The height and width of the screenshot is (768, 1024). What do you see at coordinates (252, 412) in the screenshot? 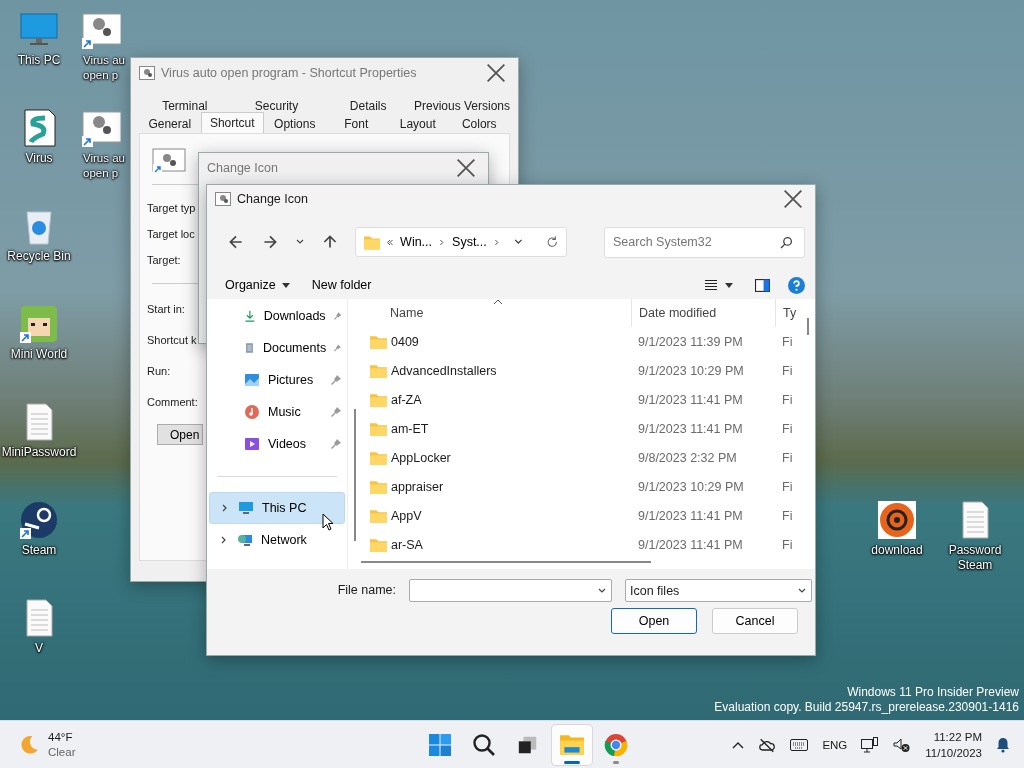
I see `music-icon` at bounding box center [252, 412].